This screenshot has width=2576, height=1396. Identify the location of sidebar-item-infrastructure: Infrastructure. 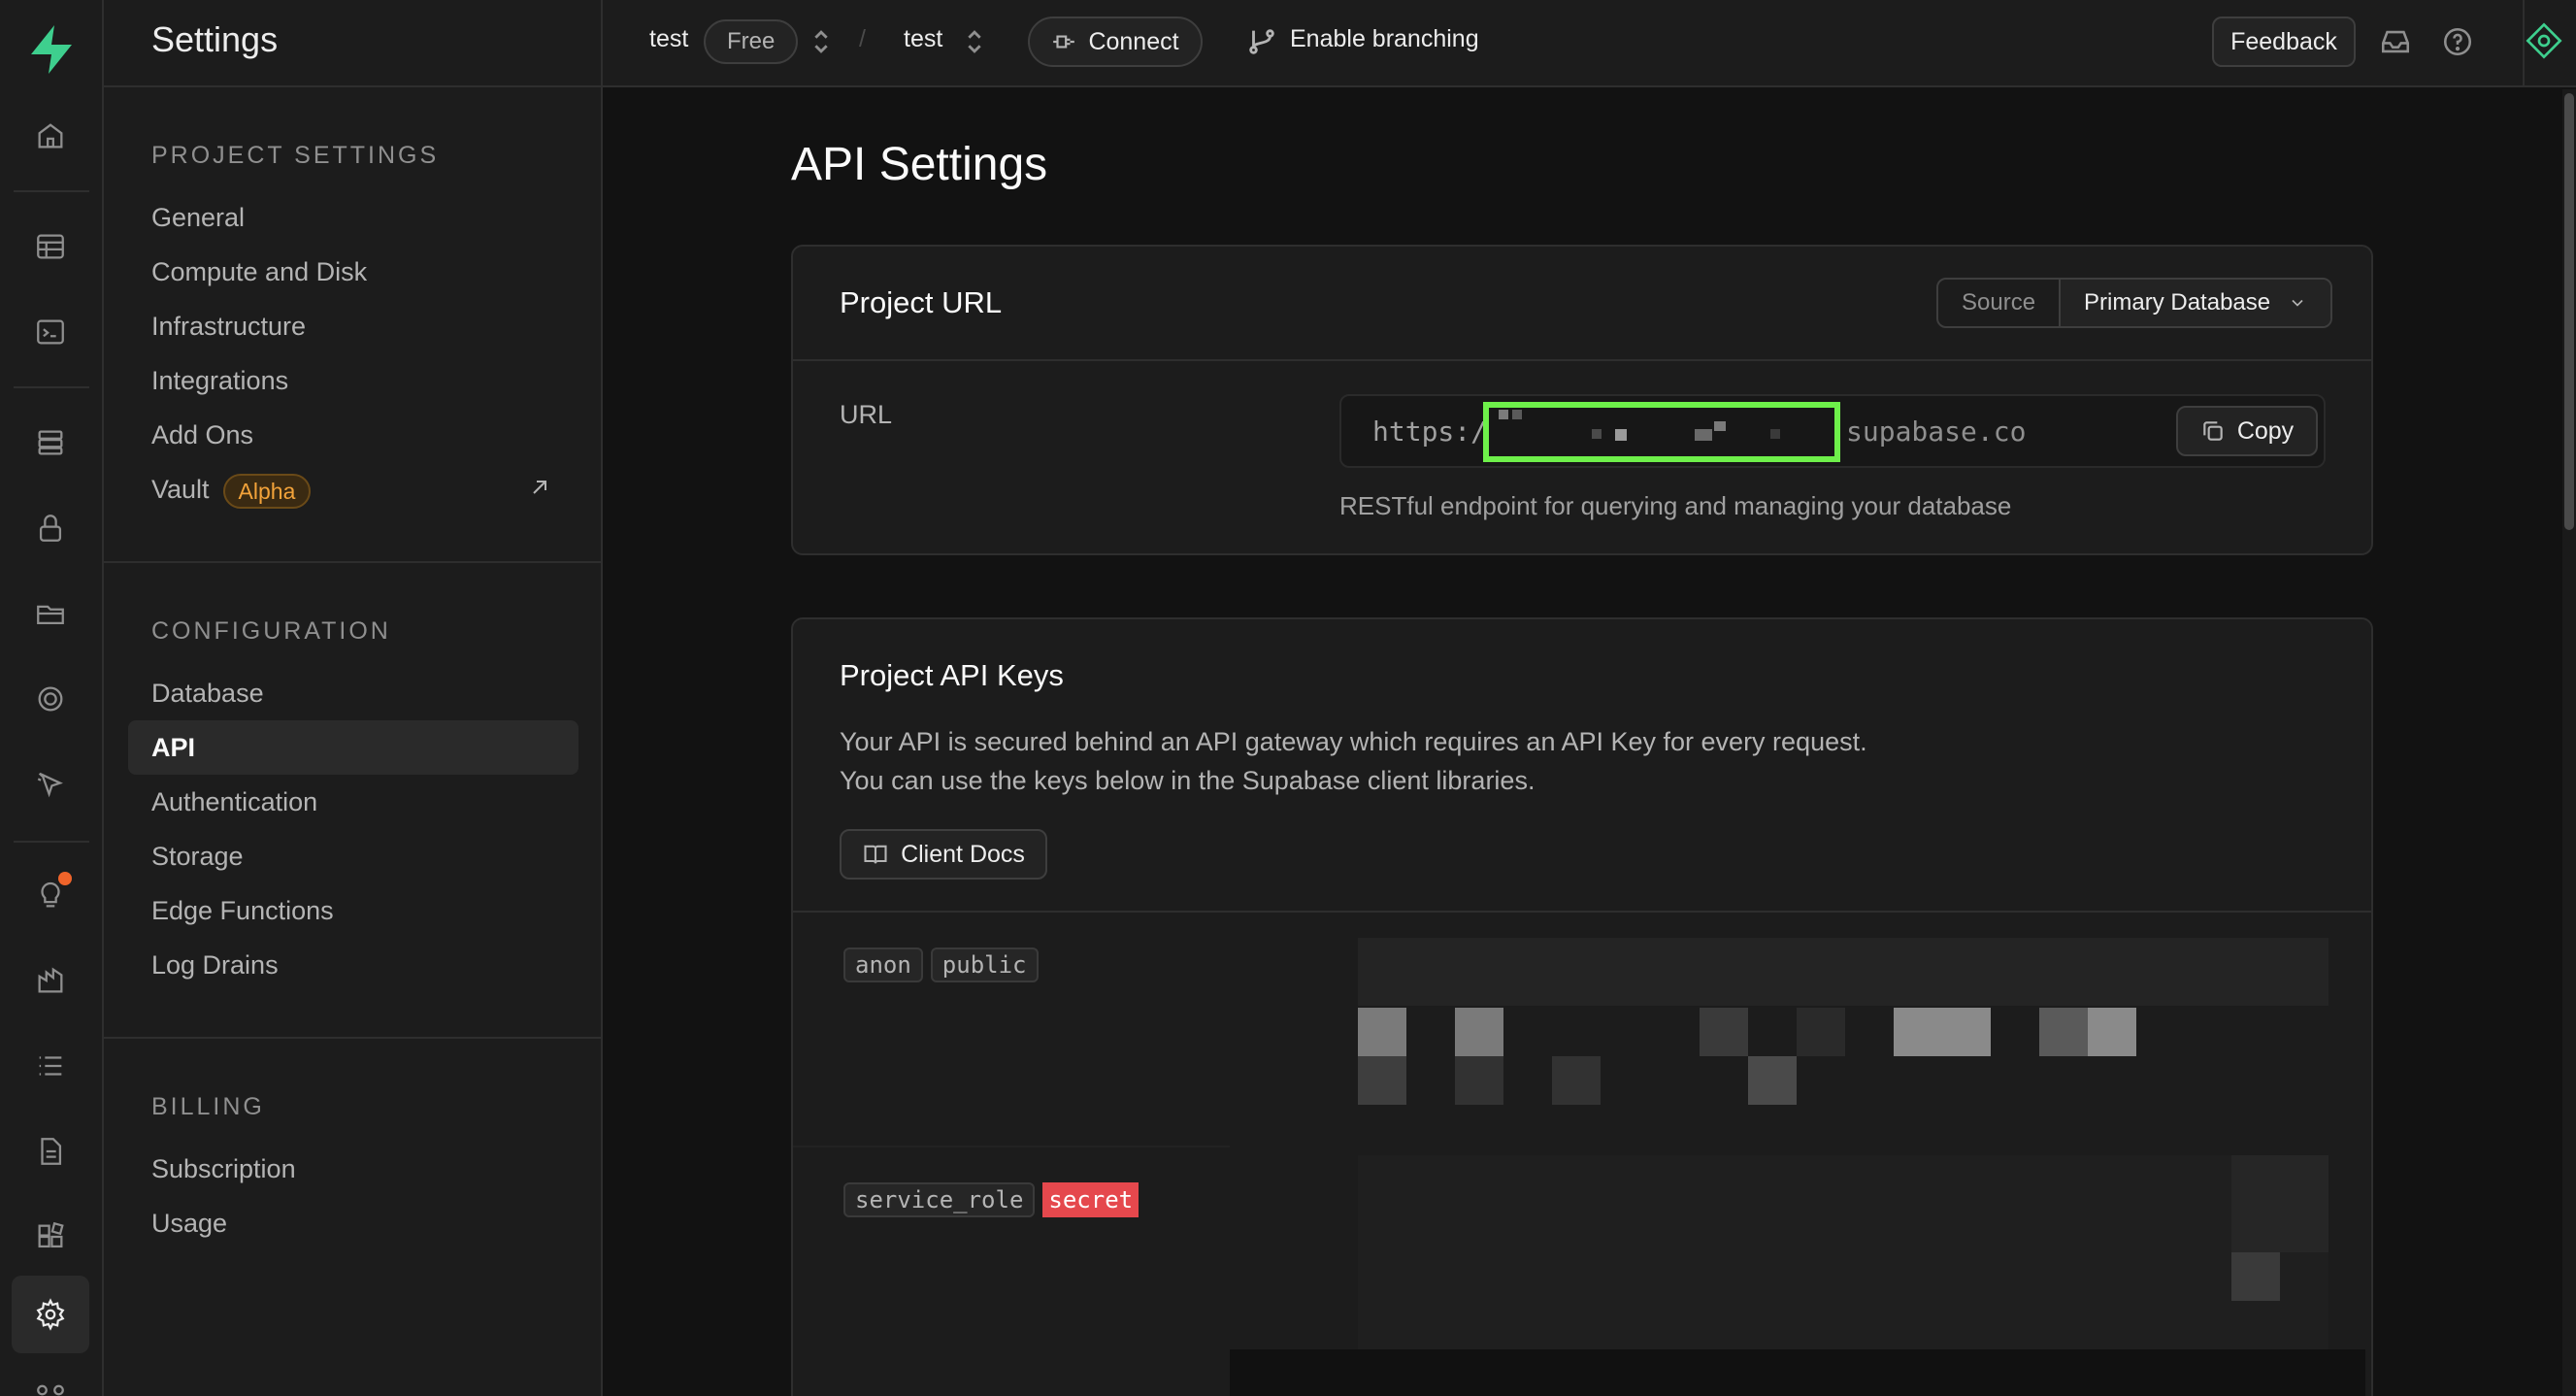
(228, 326).